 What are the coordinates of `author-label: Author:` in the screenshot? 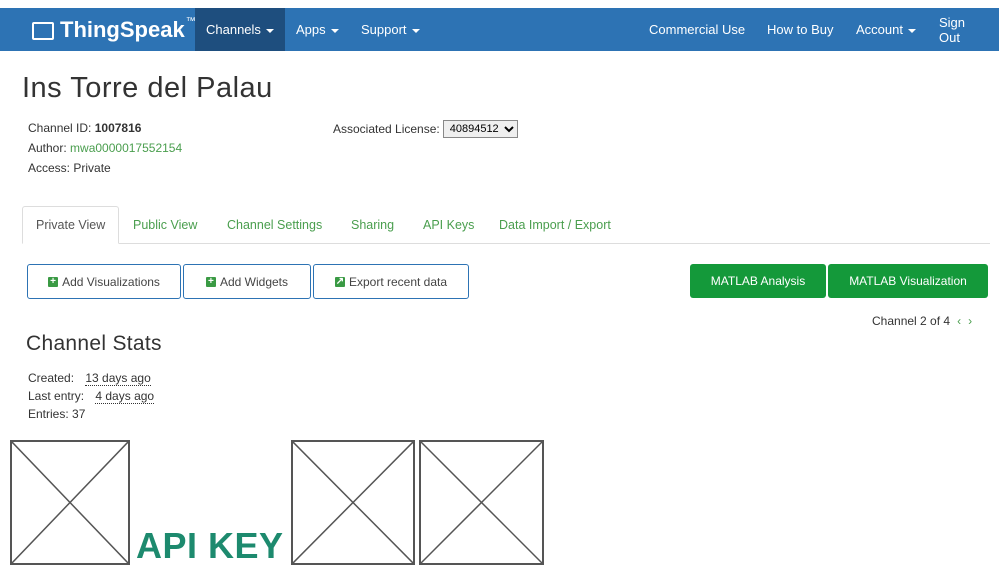 It's located at (47, 148).